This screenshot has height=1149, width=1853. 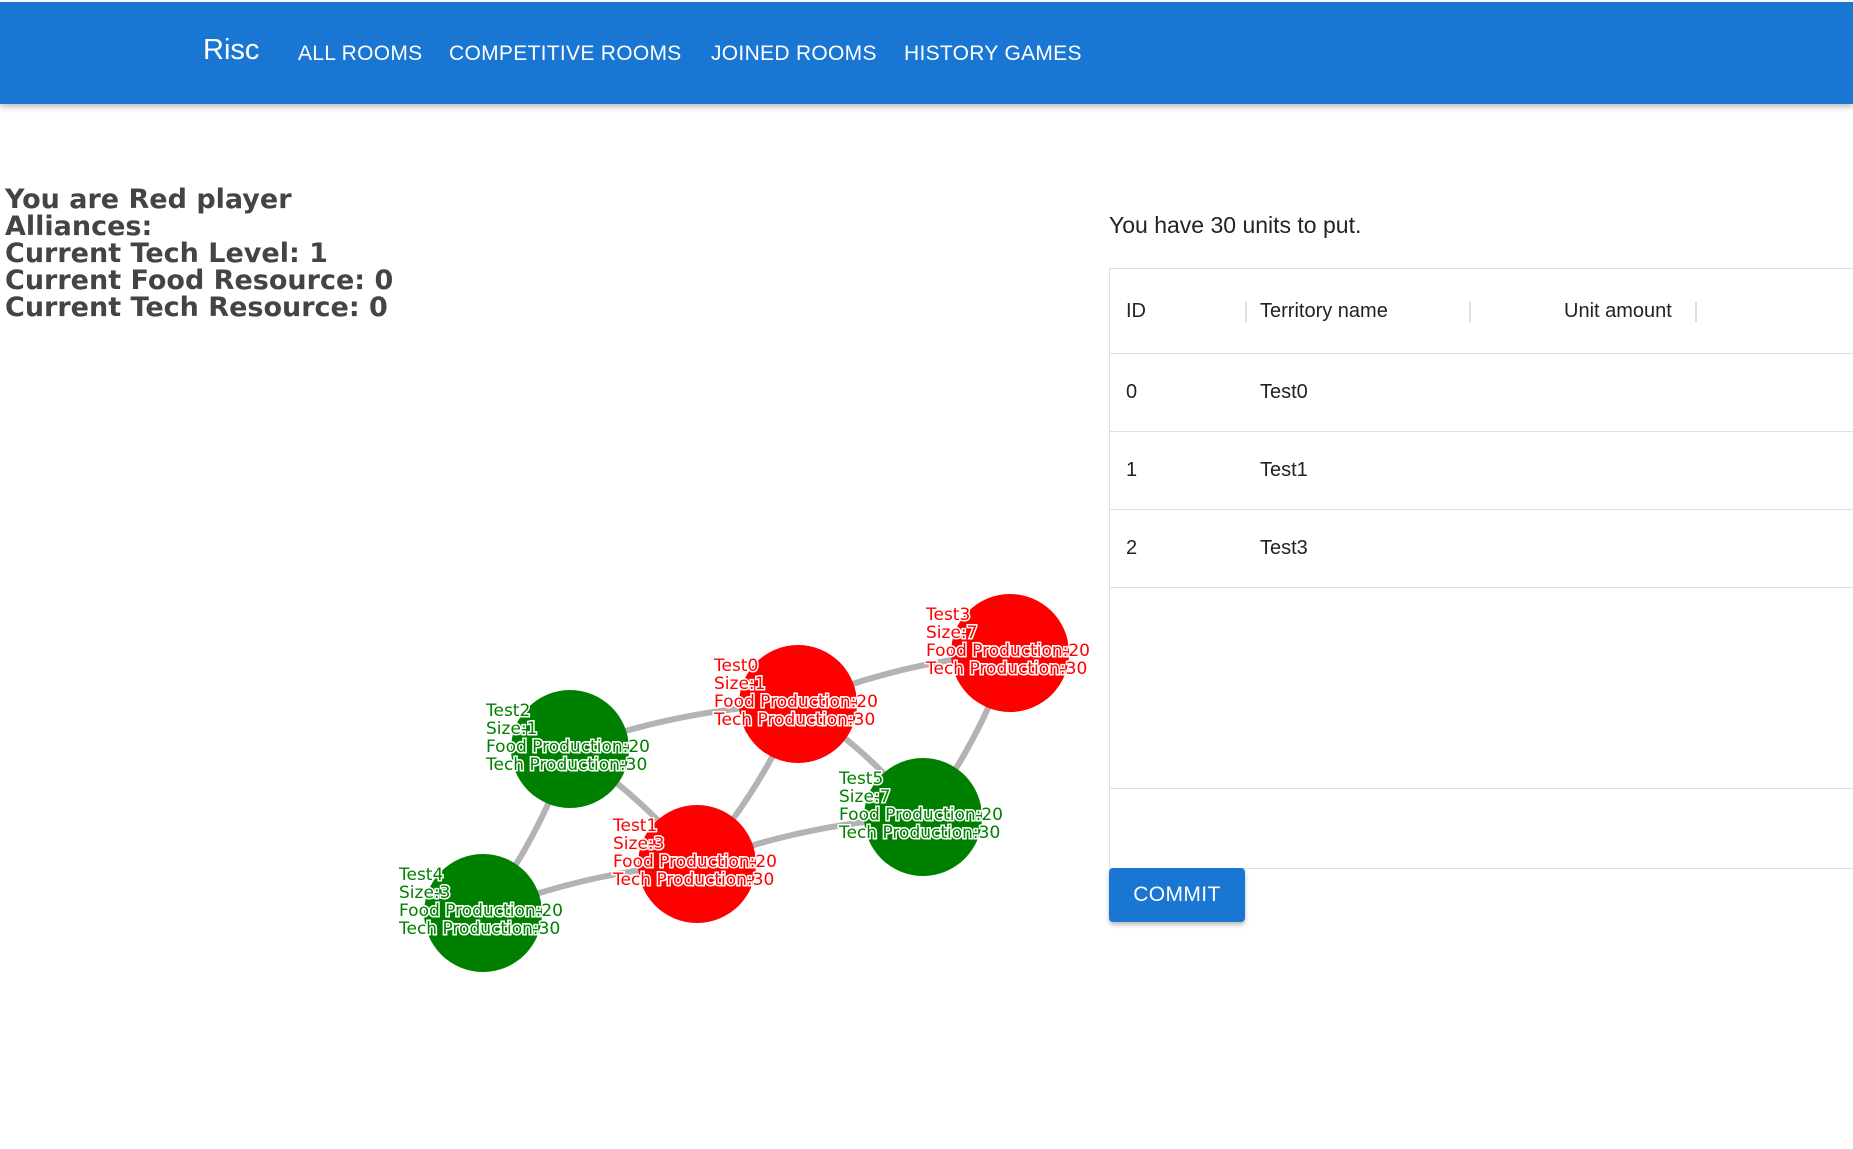 What do you see at coordinates (860, 779) in the screenshot?
I see `territory-label-name: Test5` at bounding box center [860, 779].